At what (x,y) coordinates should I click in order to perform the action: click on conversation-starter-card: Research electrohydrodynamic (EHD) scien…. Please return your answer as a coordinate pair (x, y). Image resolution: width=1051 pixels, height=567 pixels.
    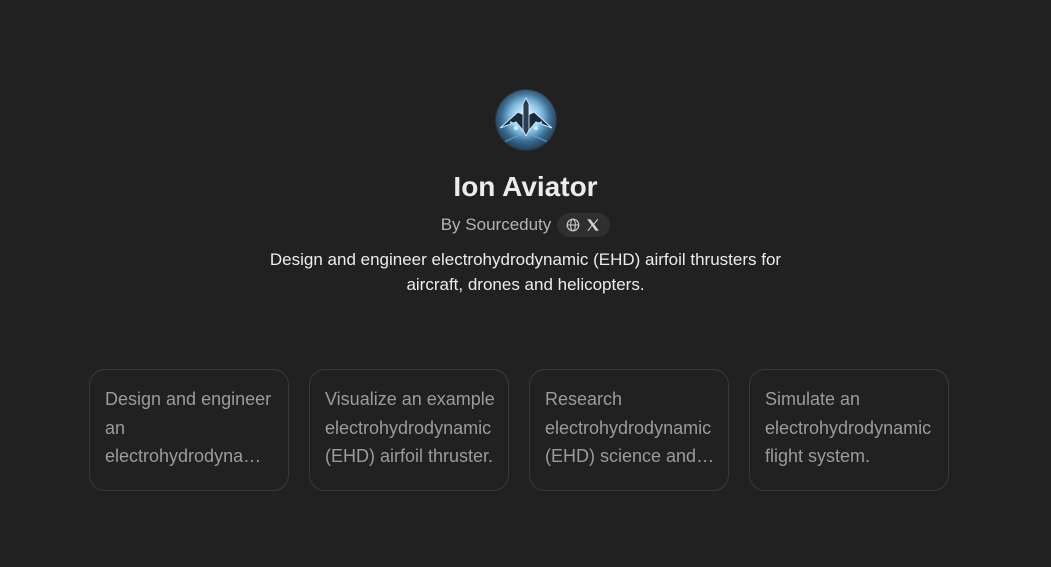
    Looking at the image, I should click on (629, 430).